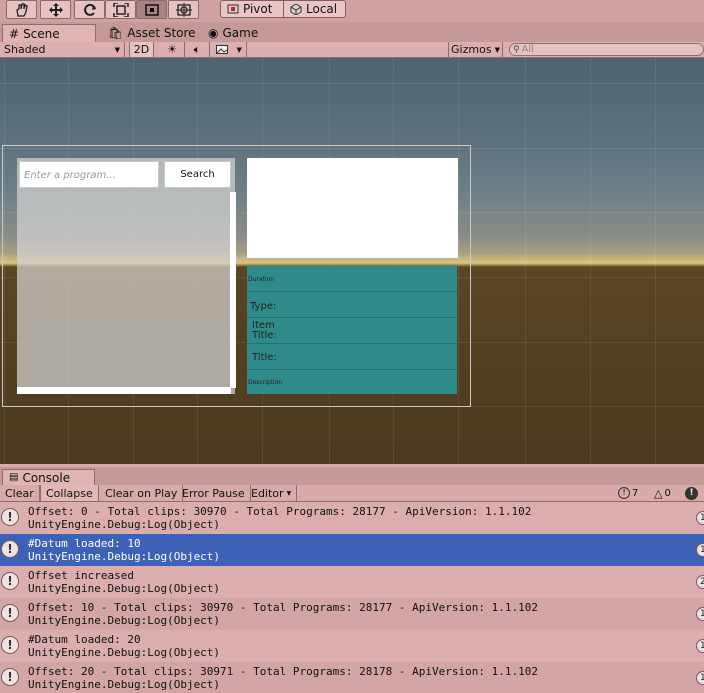 The height and width of the screenshot is (693, 704). I want to click on clear-button: Clear, so click(20, 493).